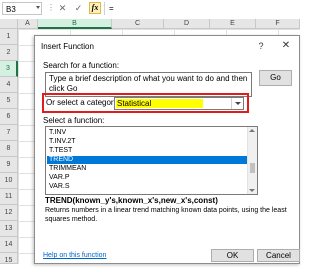  I want to click on row-label: 15, so click(8, 260).